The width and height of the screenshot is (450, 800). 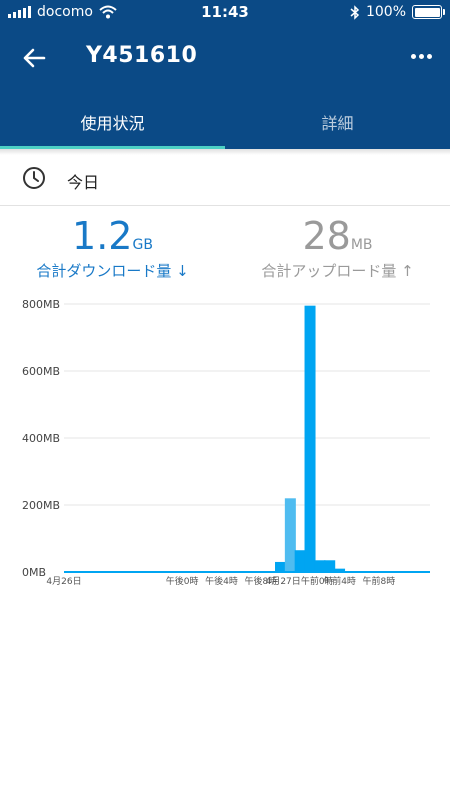 I want to click on download-caption: 合計ダウンロード量 ↓, so click(x=112, y=271).